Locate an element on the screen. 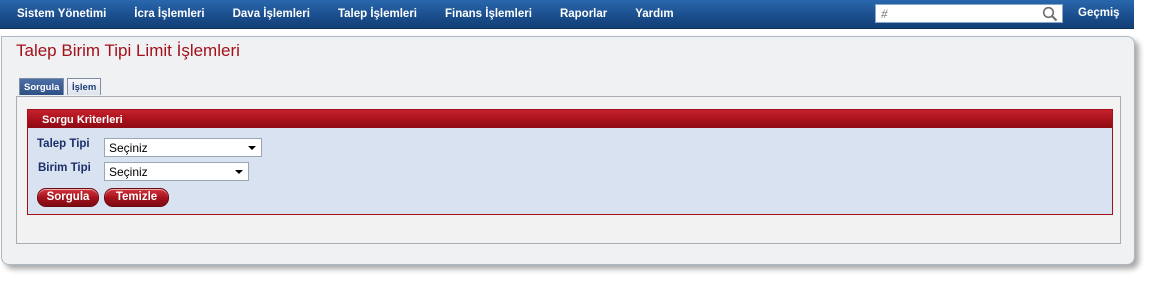 This screenshot has width=1155, height=285. menu-item-icra-islemleri: İcra İşlemleri is located at coordinates (169, 14).